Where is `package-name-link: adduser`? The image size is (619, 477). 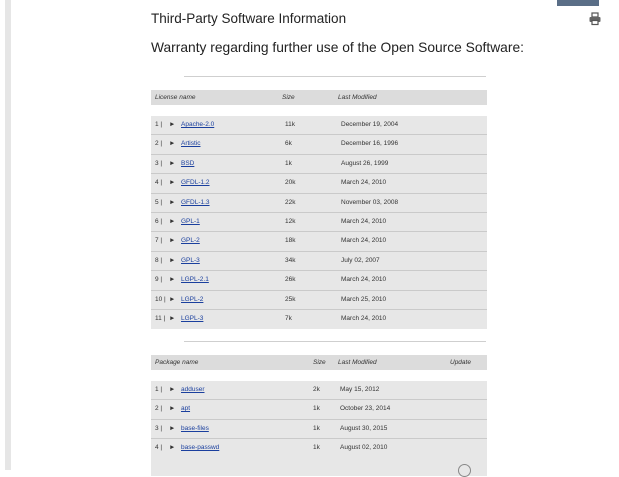 package-name-link: adduser is located at coordinates (193, 389).